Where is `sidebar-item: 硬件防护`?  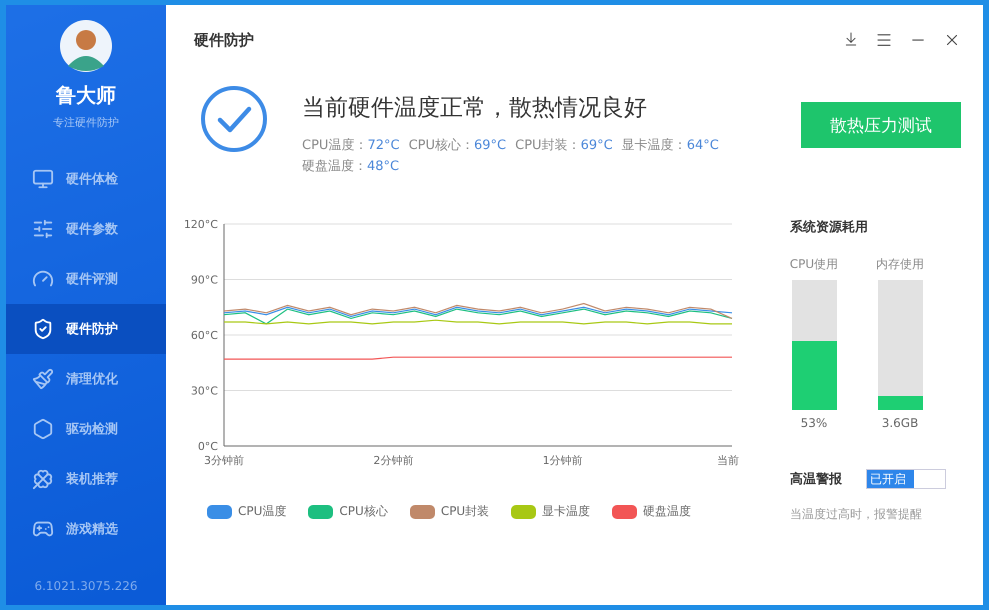 sidebar-item: 硬件防护 is located at coordinates (86, 329).